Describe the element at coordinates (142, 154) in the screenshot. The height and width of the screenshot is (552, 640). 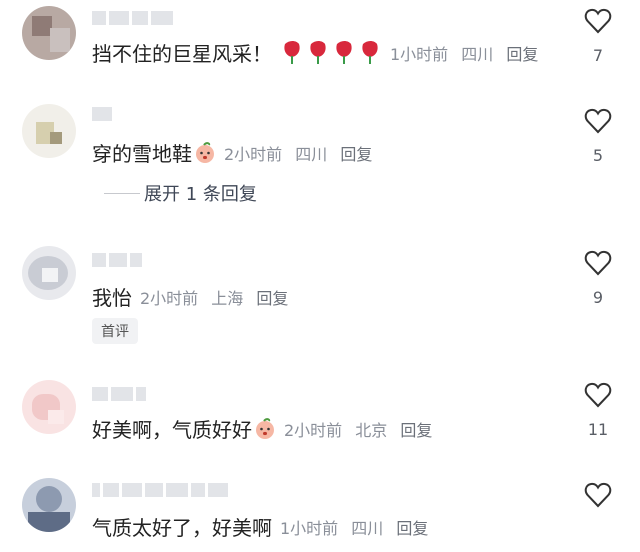
I see `comment-text: 穿的雪地鞋` at that location.